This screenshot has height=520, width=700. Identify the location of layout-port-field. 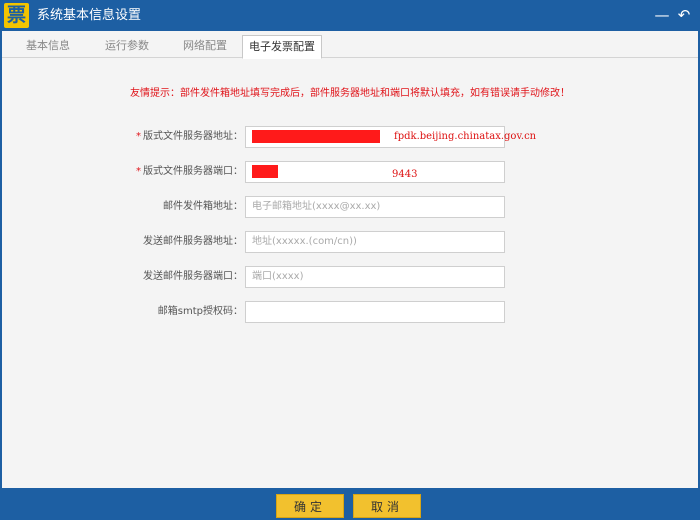
(375, 172).